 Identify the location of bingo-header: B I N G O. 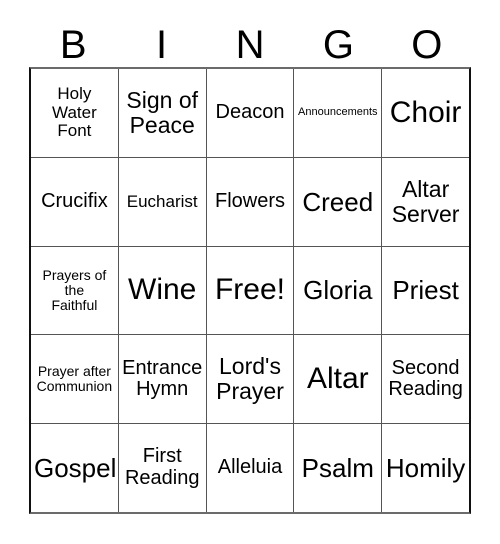
(250, 44).